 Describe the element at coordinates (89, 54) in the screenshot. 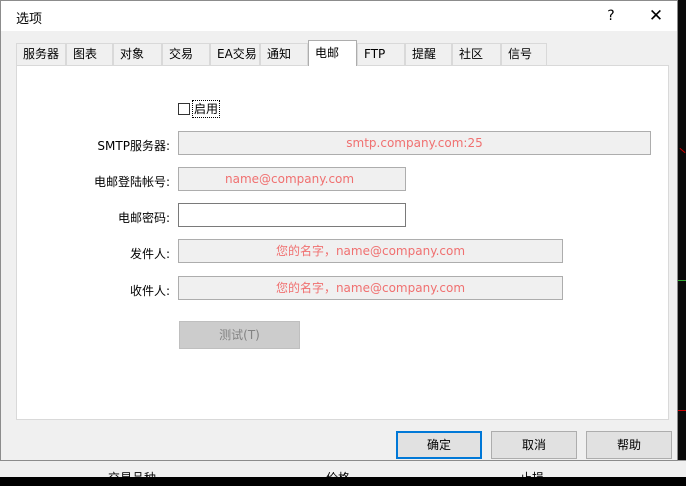

I see `tab-charts: 图表` at that location.